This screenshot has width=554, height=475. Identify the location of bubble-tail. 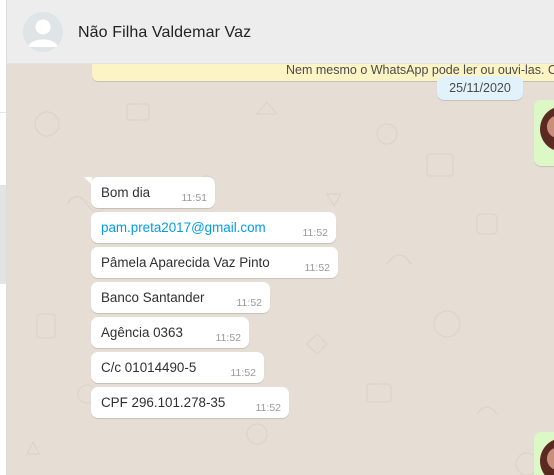
(88, 181).